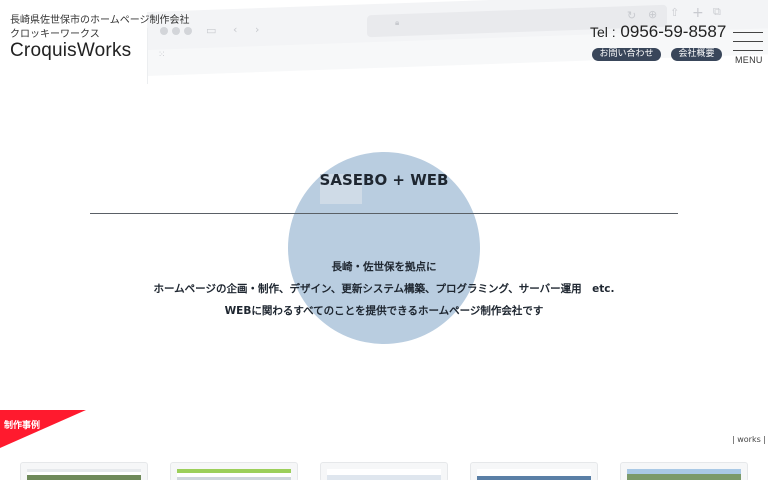 The width and height of the screenshot is (768, 480). What do you see at coordinates (749, 60) in the screenshot?
I see `menu-label: MENU` at bounding box center [749, 60].